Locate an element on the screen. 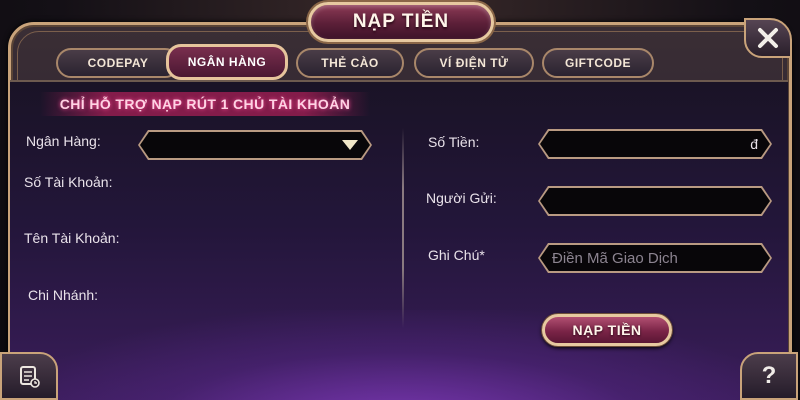 This screenshot has height=400, width=800. note-placeholder: Điền Mã Giao Dịch is located at coordinates (615, 258).